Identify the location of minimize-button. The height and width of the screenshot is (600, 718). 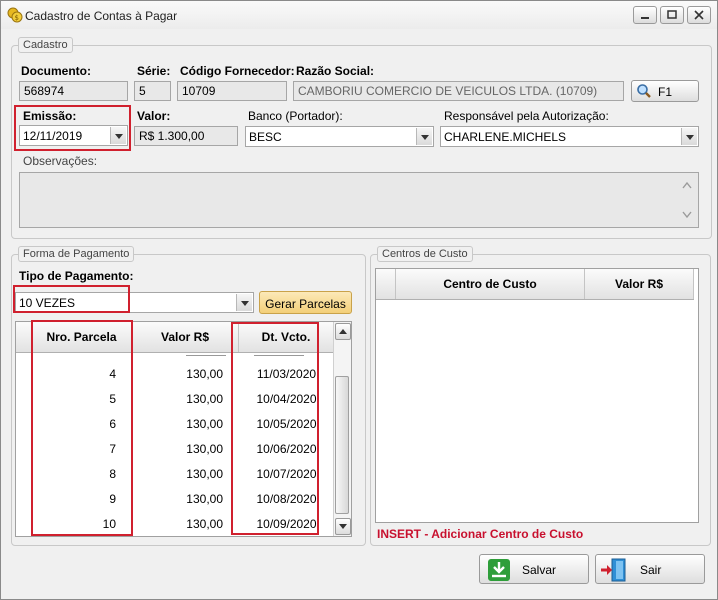
(645, 15).